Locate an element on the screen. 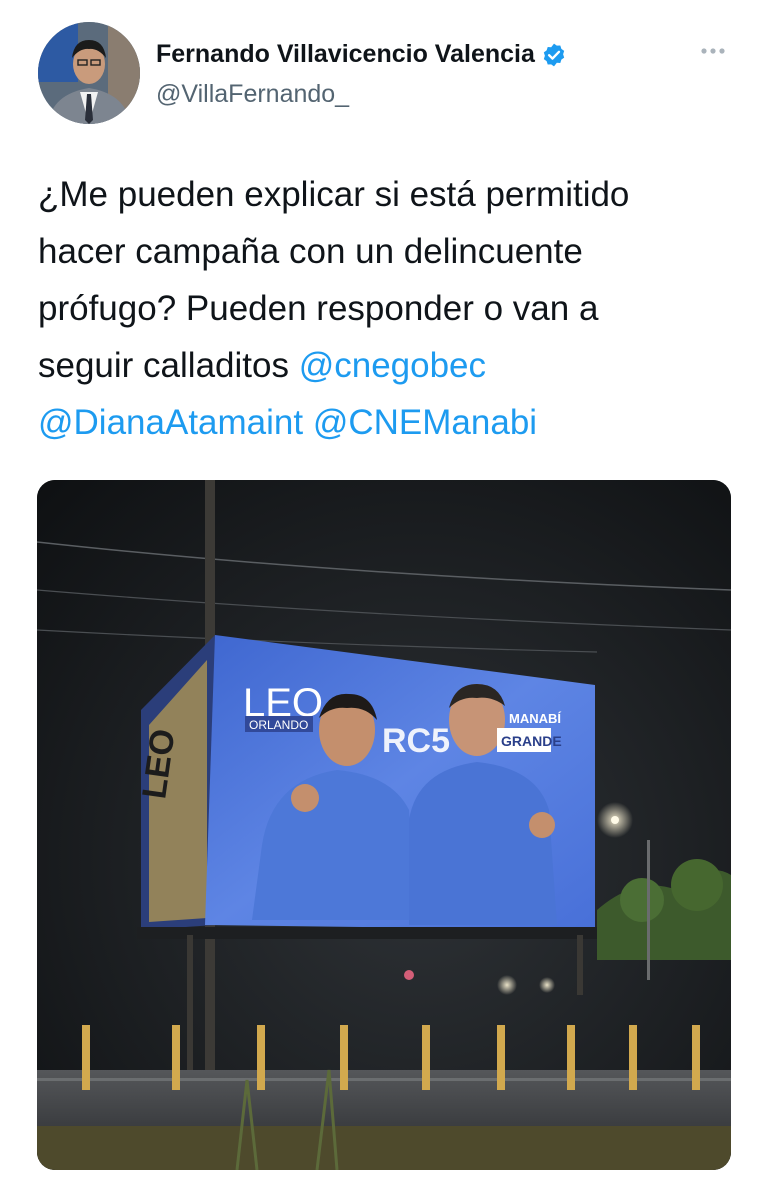  verified-badge-icon is located at coordinates (554, 54).